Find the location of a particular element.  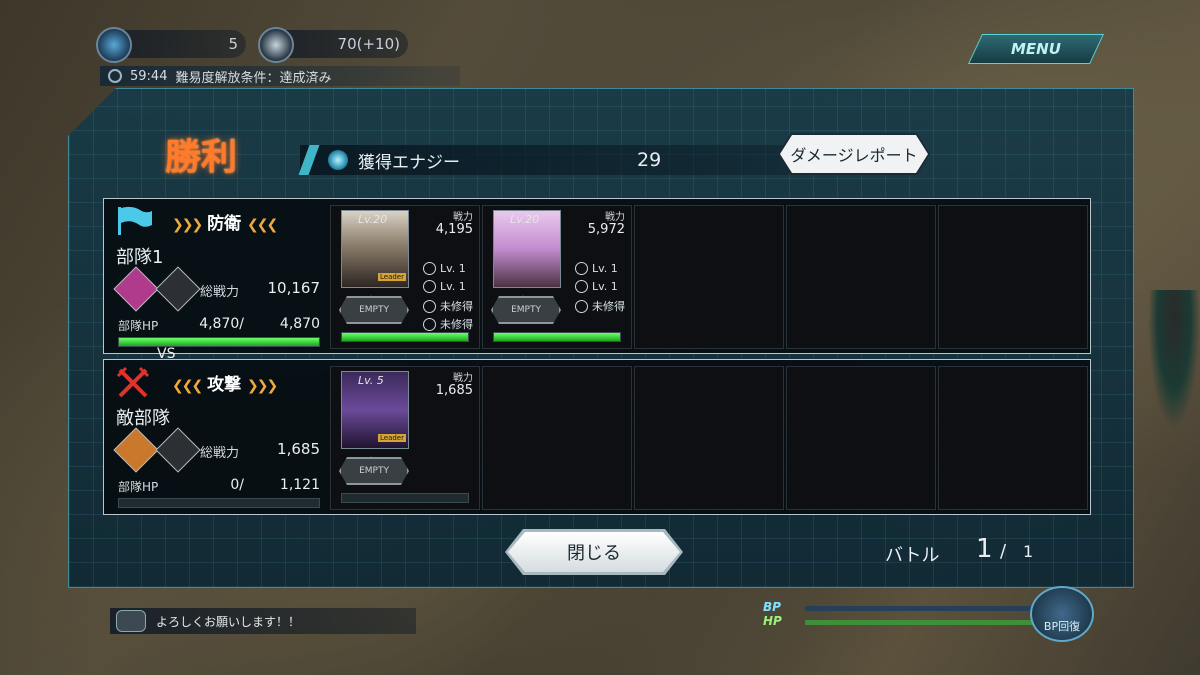

character-portrait: Lv.20 is located at coordinates (527, 249).